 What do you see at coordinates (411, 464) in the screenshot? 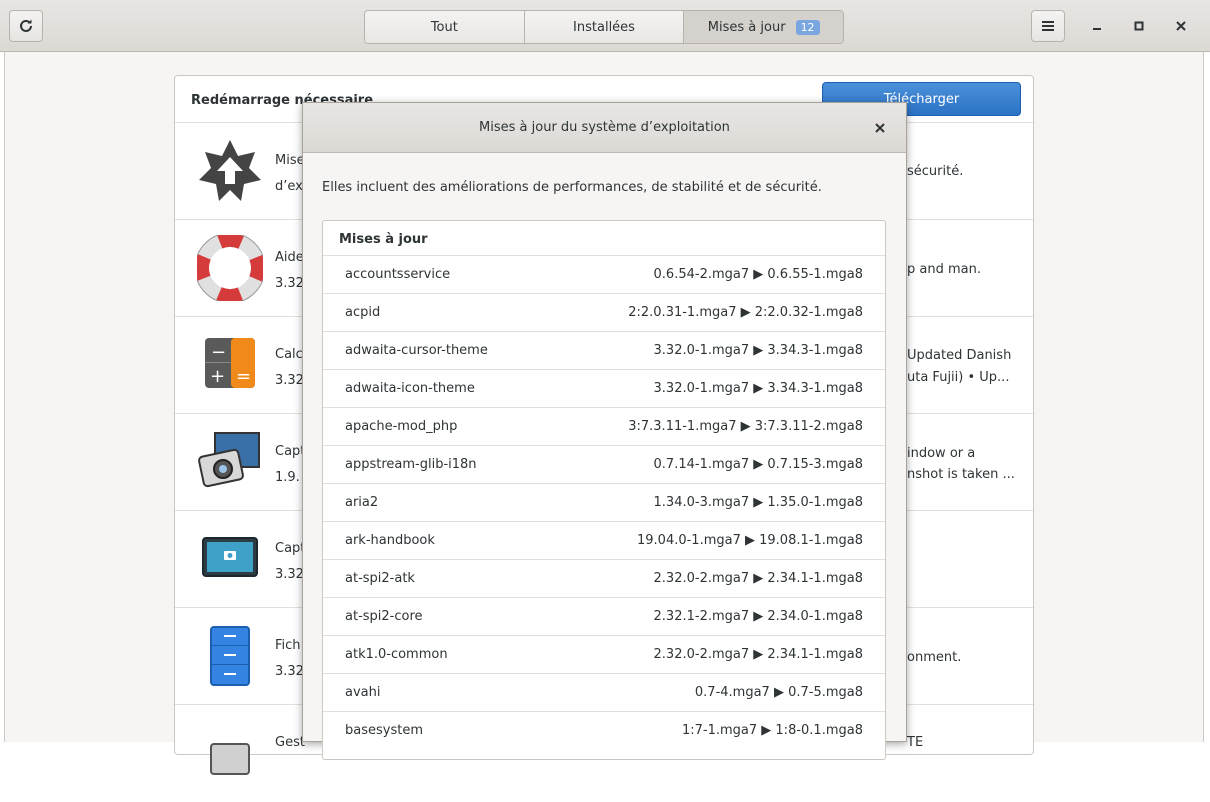
I see `package-name: appstream-glib-i18n` at bounding box center [411, 464].